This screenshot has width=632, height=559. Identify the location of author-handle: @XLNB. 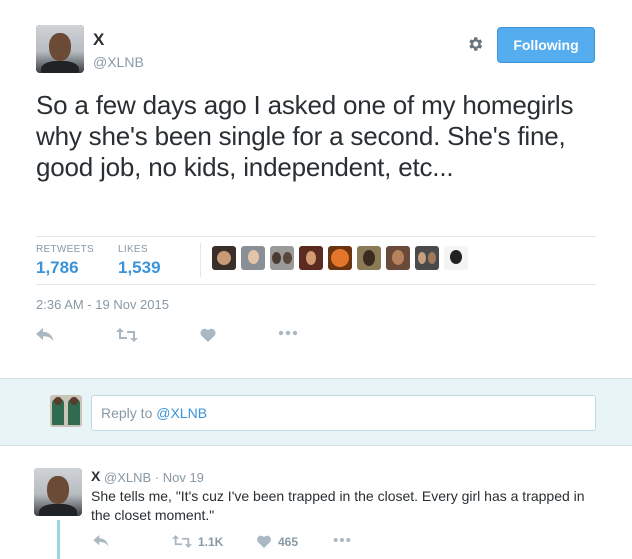
(118, 62).